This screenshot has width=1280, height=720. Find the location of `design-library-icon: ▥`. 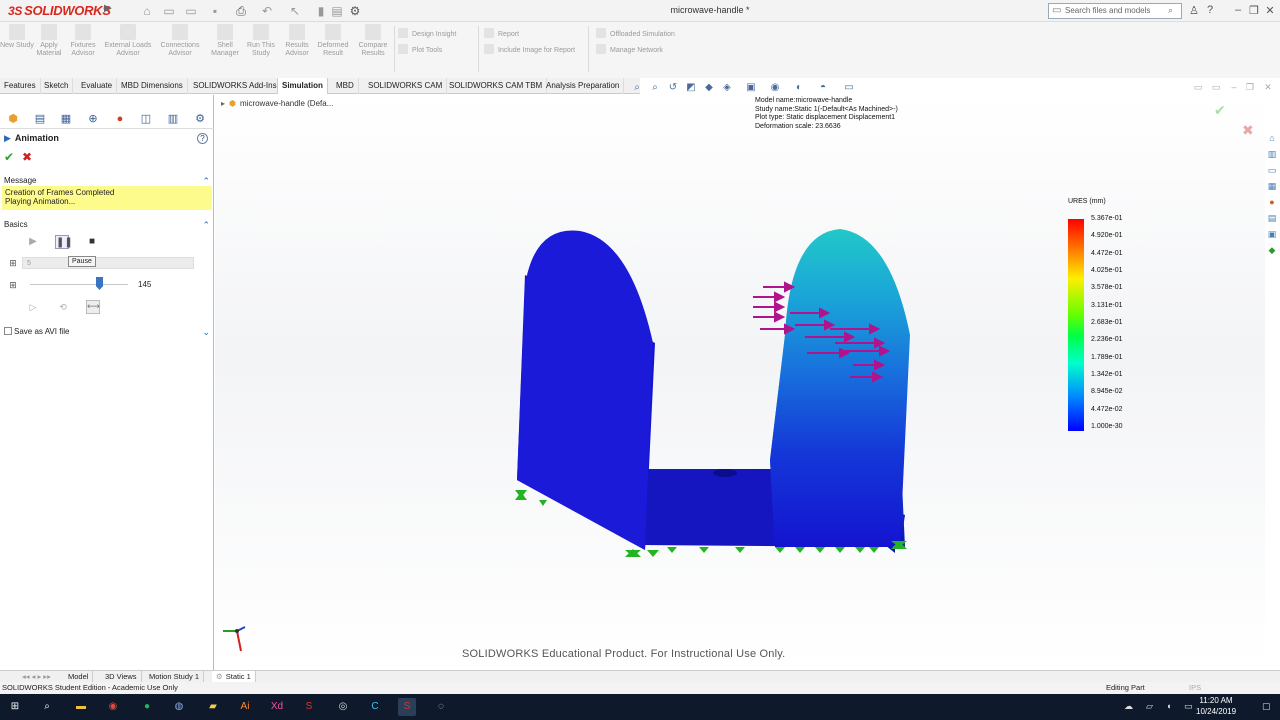

design-library-icon: ▥ is located at coordinates (1272, 154).